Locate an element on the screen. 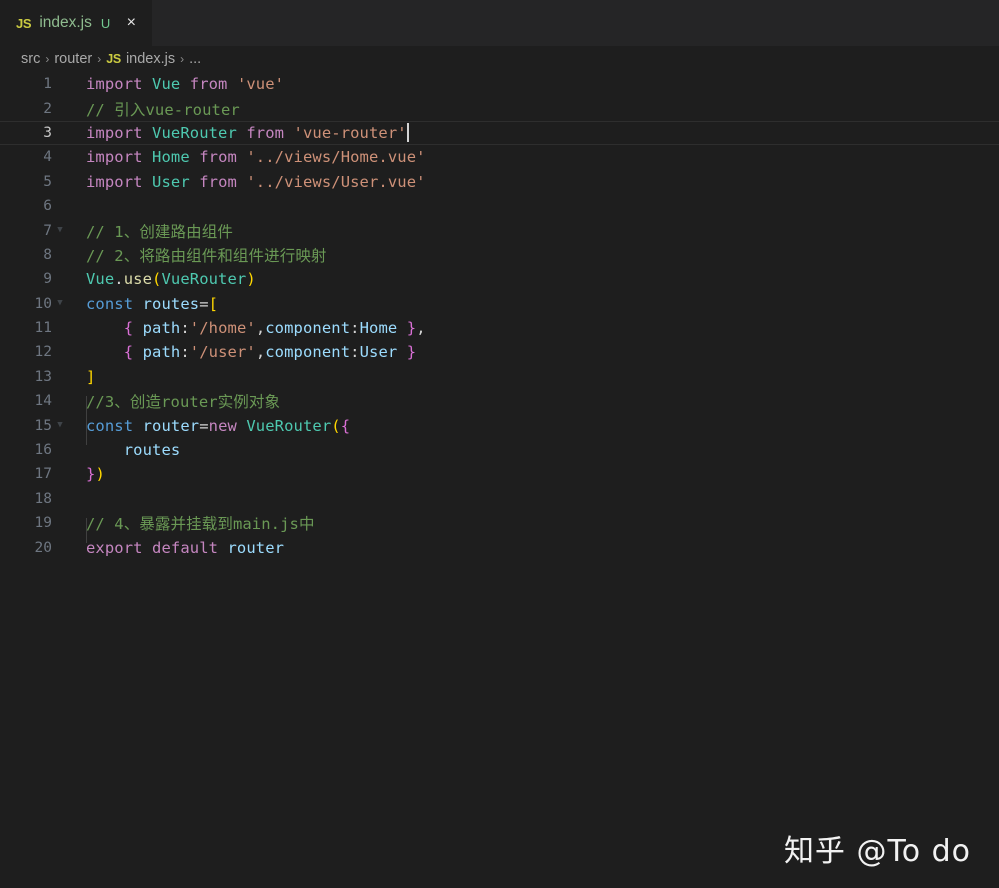 Image resolution: width=999 pixels, height=888 pixels. code-line-active: 3 import VueRouter from 'vue-router' is located at coordinates (499, 133).